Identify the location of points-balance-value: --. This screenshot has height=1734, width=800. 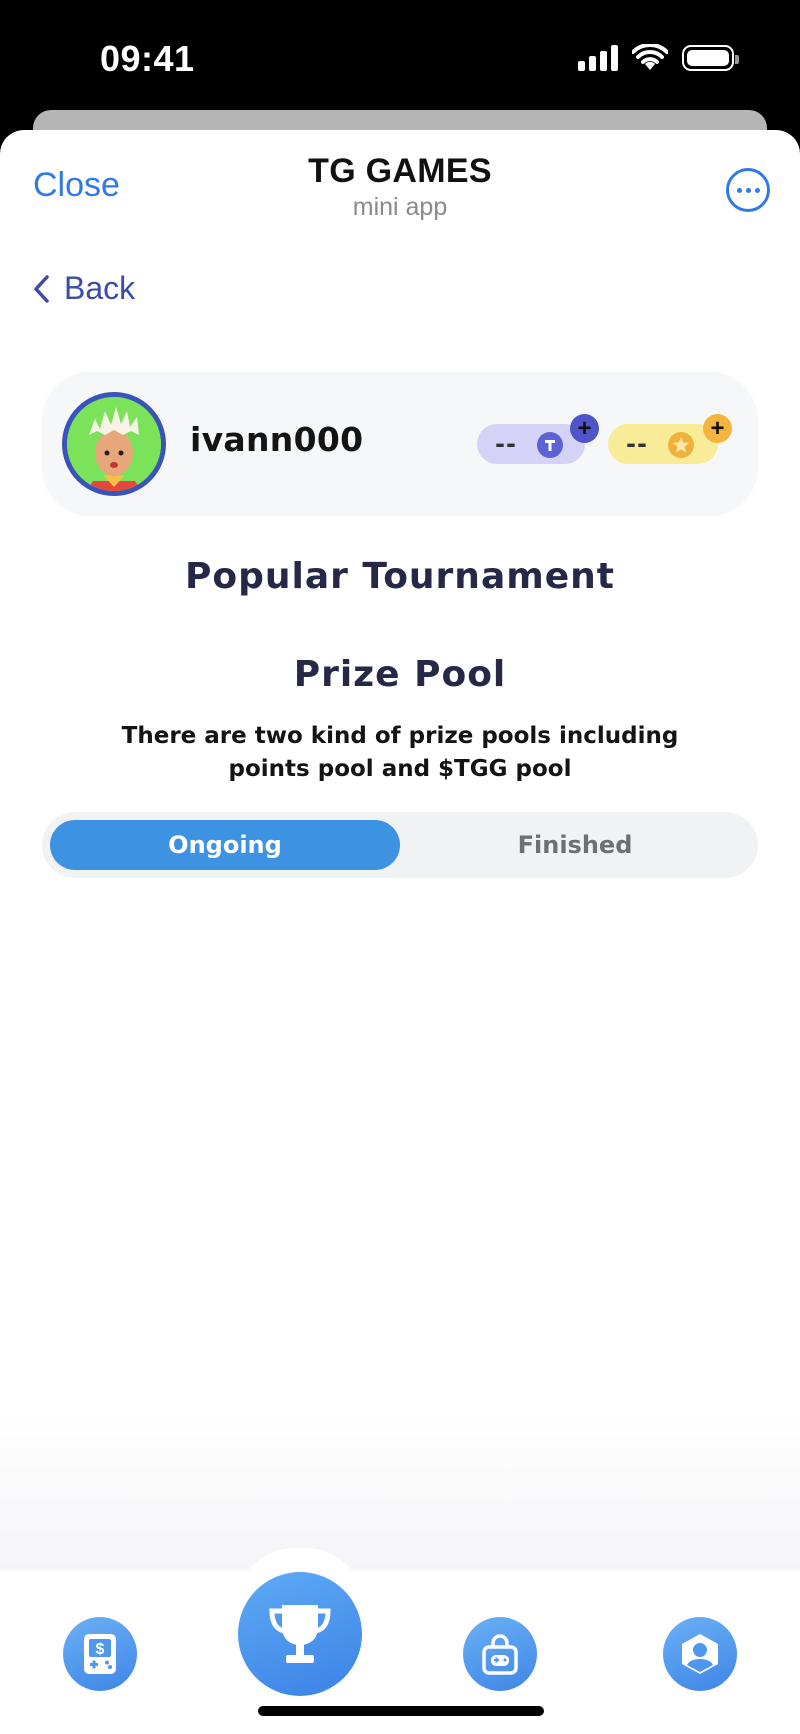
(637, 444).